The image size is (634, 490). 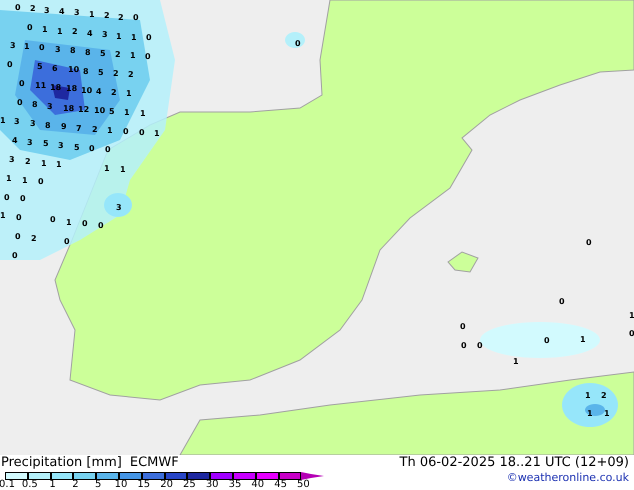 I want to click on scale-tick-label: 0.1, so click(x=7, y=485).